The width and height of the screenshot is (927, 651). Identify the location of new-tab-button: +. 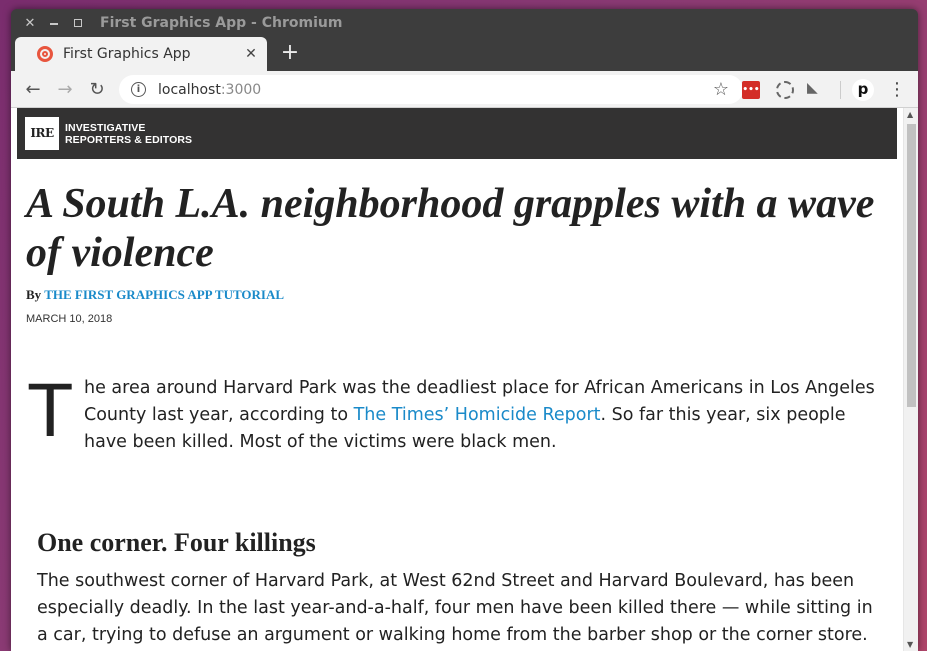
(290, 53).